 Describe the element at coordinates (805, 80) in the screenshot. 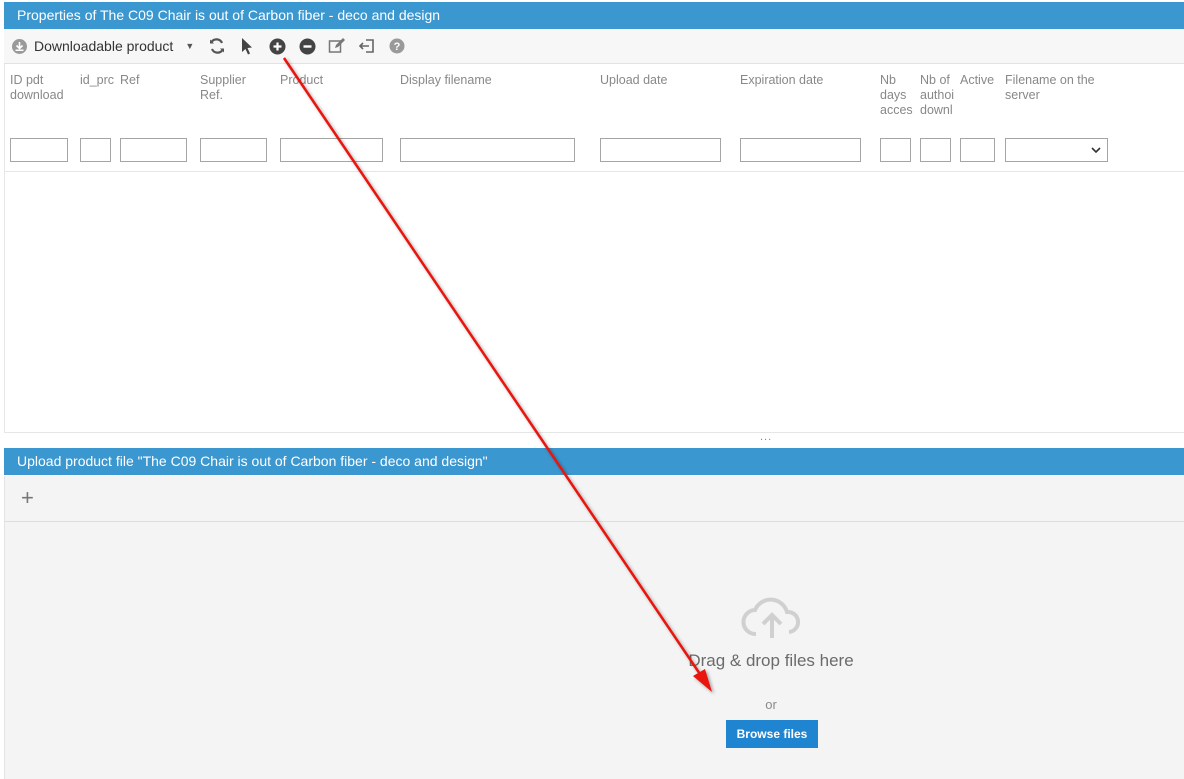

I see `column-header-expiration-date: Expiration date` at that location.